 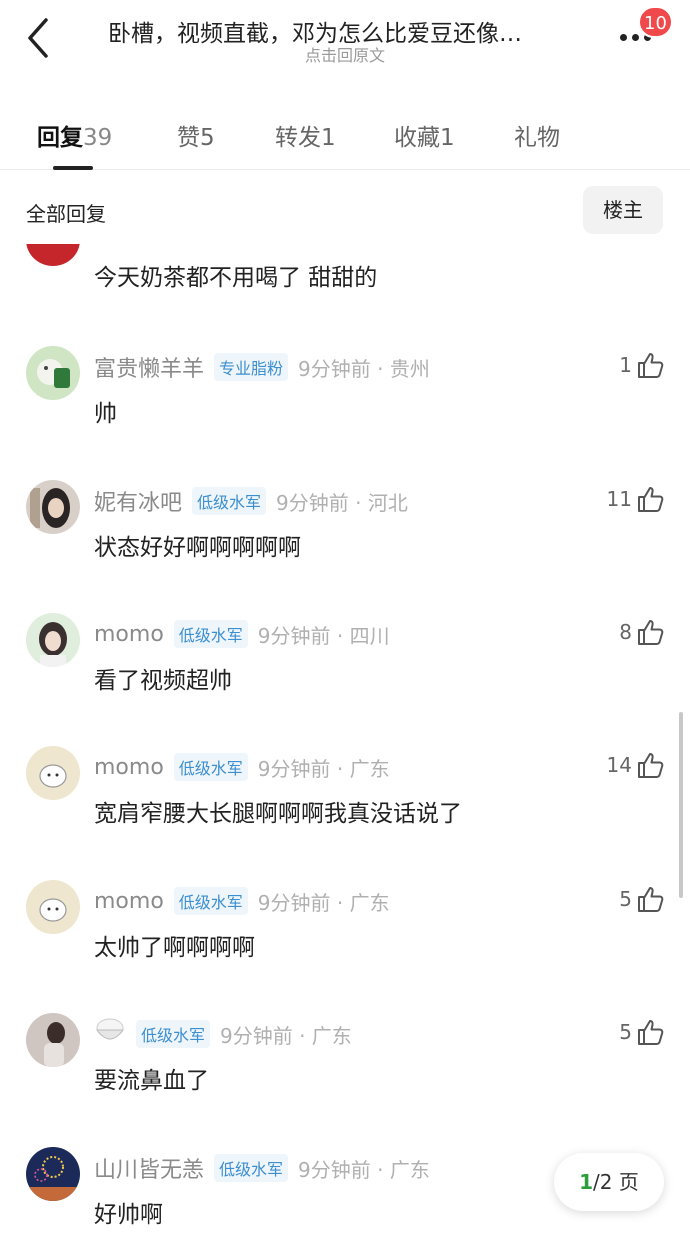 What do you see at coordinates (586, 1182) in the screenshot?
I see `current-page: 1` at bounding box center [586, 1182].